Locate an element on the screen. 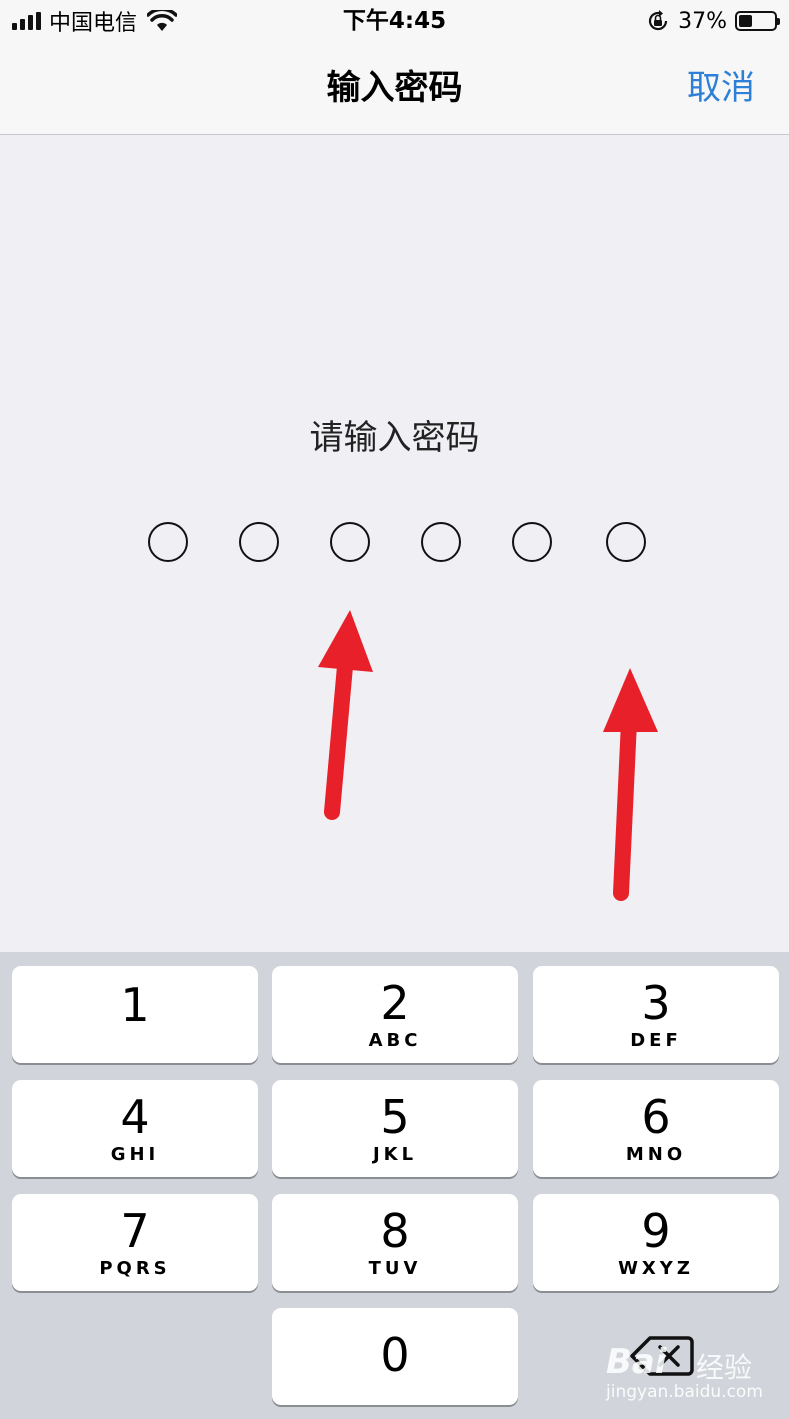 Image resolution: width=789 pixels, height=1419 pixels. key-8: 8 TUV is located at coordinates (395, 1242).